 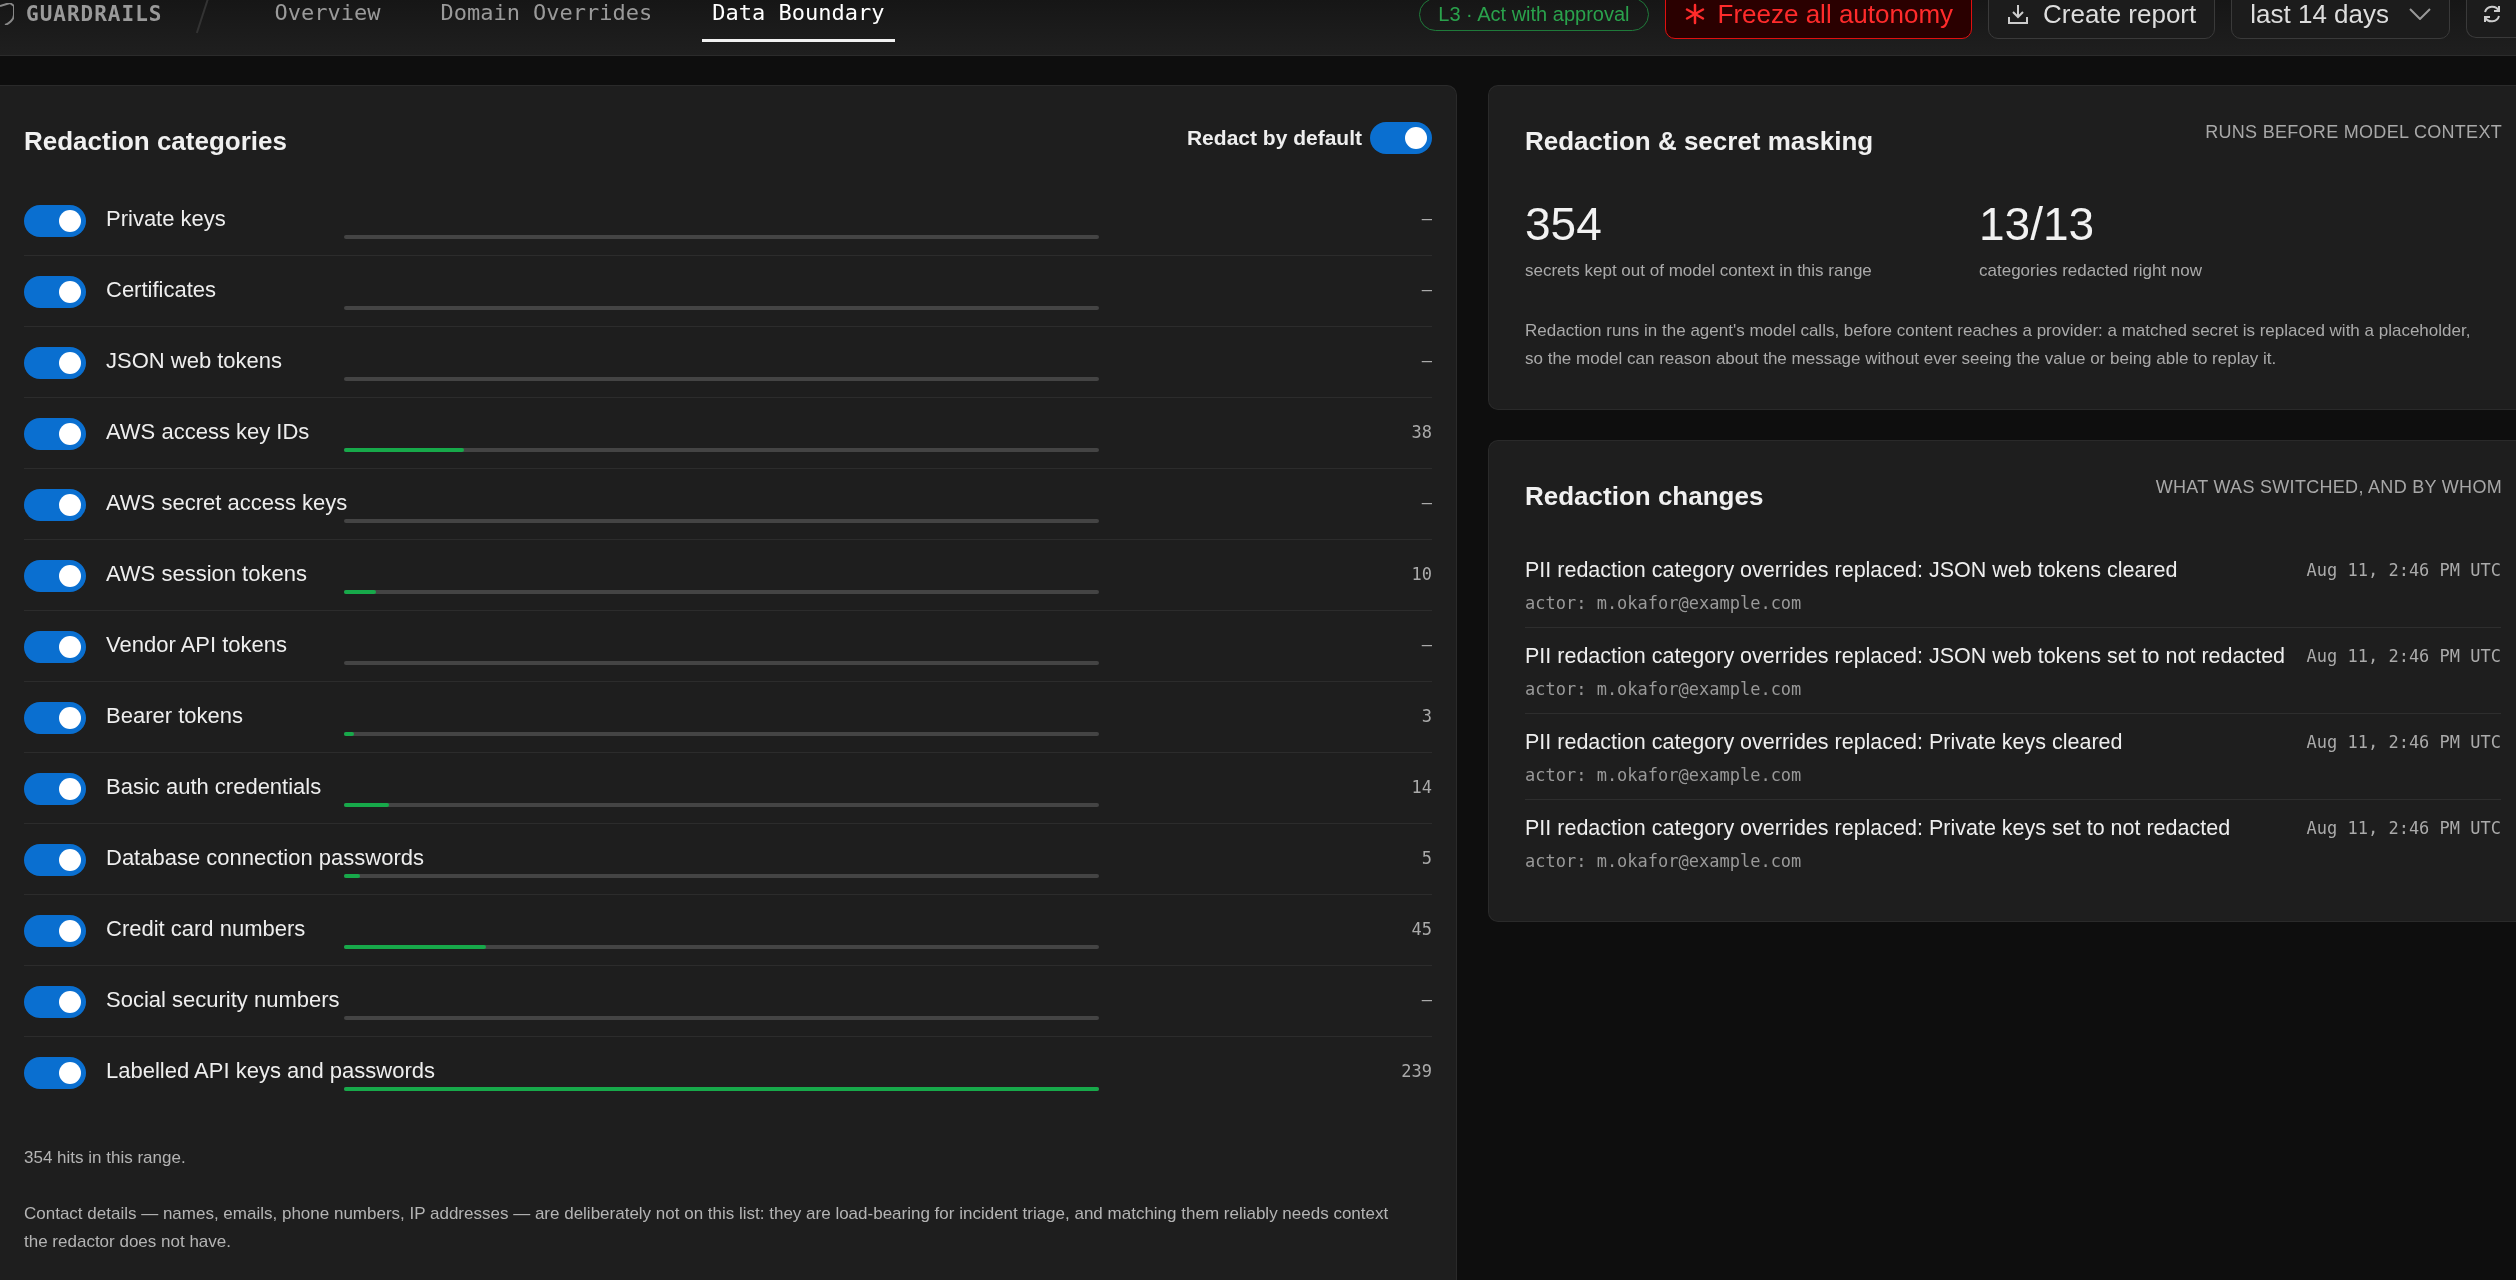 What do you see at coordinates (1421, 787) in the screenshot?
I see `hit-count: 14` at bounding box center [1421, 787].